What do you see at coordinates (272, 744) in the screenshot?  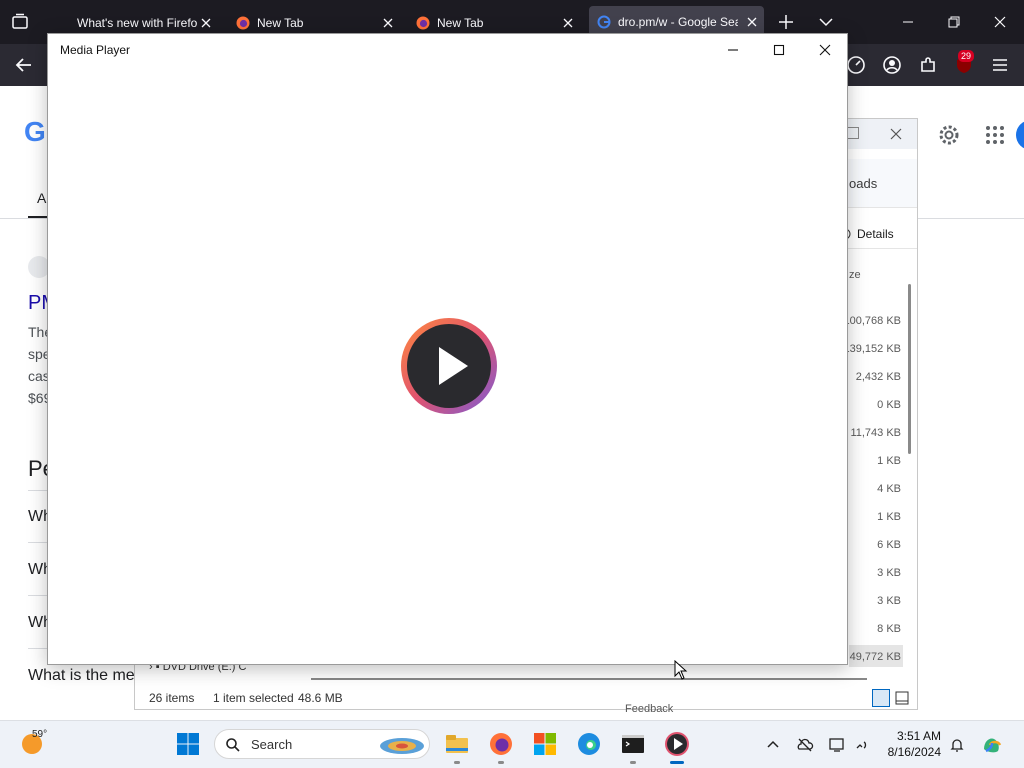 I see `search-label: Search` at bounding box center [272, 744].